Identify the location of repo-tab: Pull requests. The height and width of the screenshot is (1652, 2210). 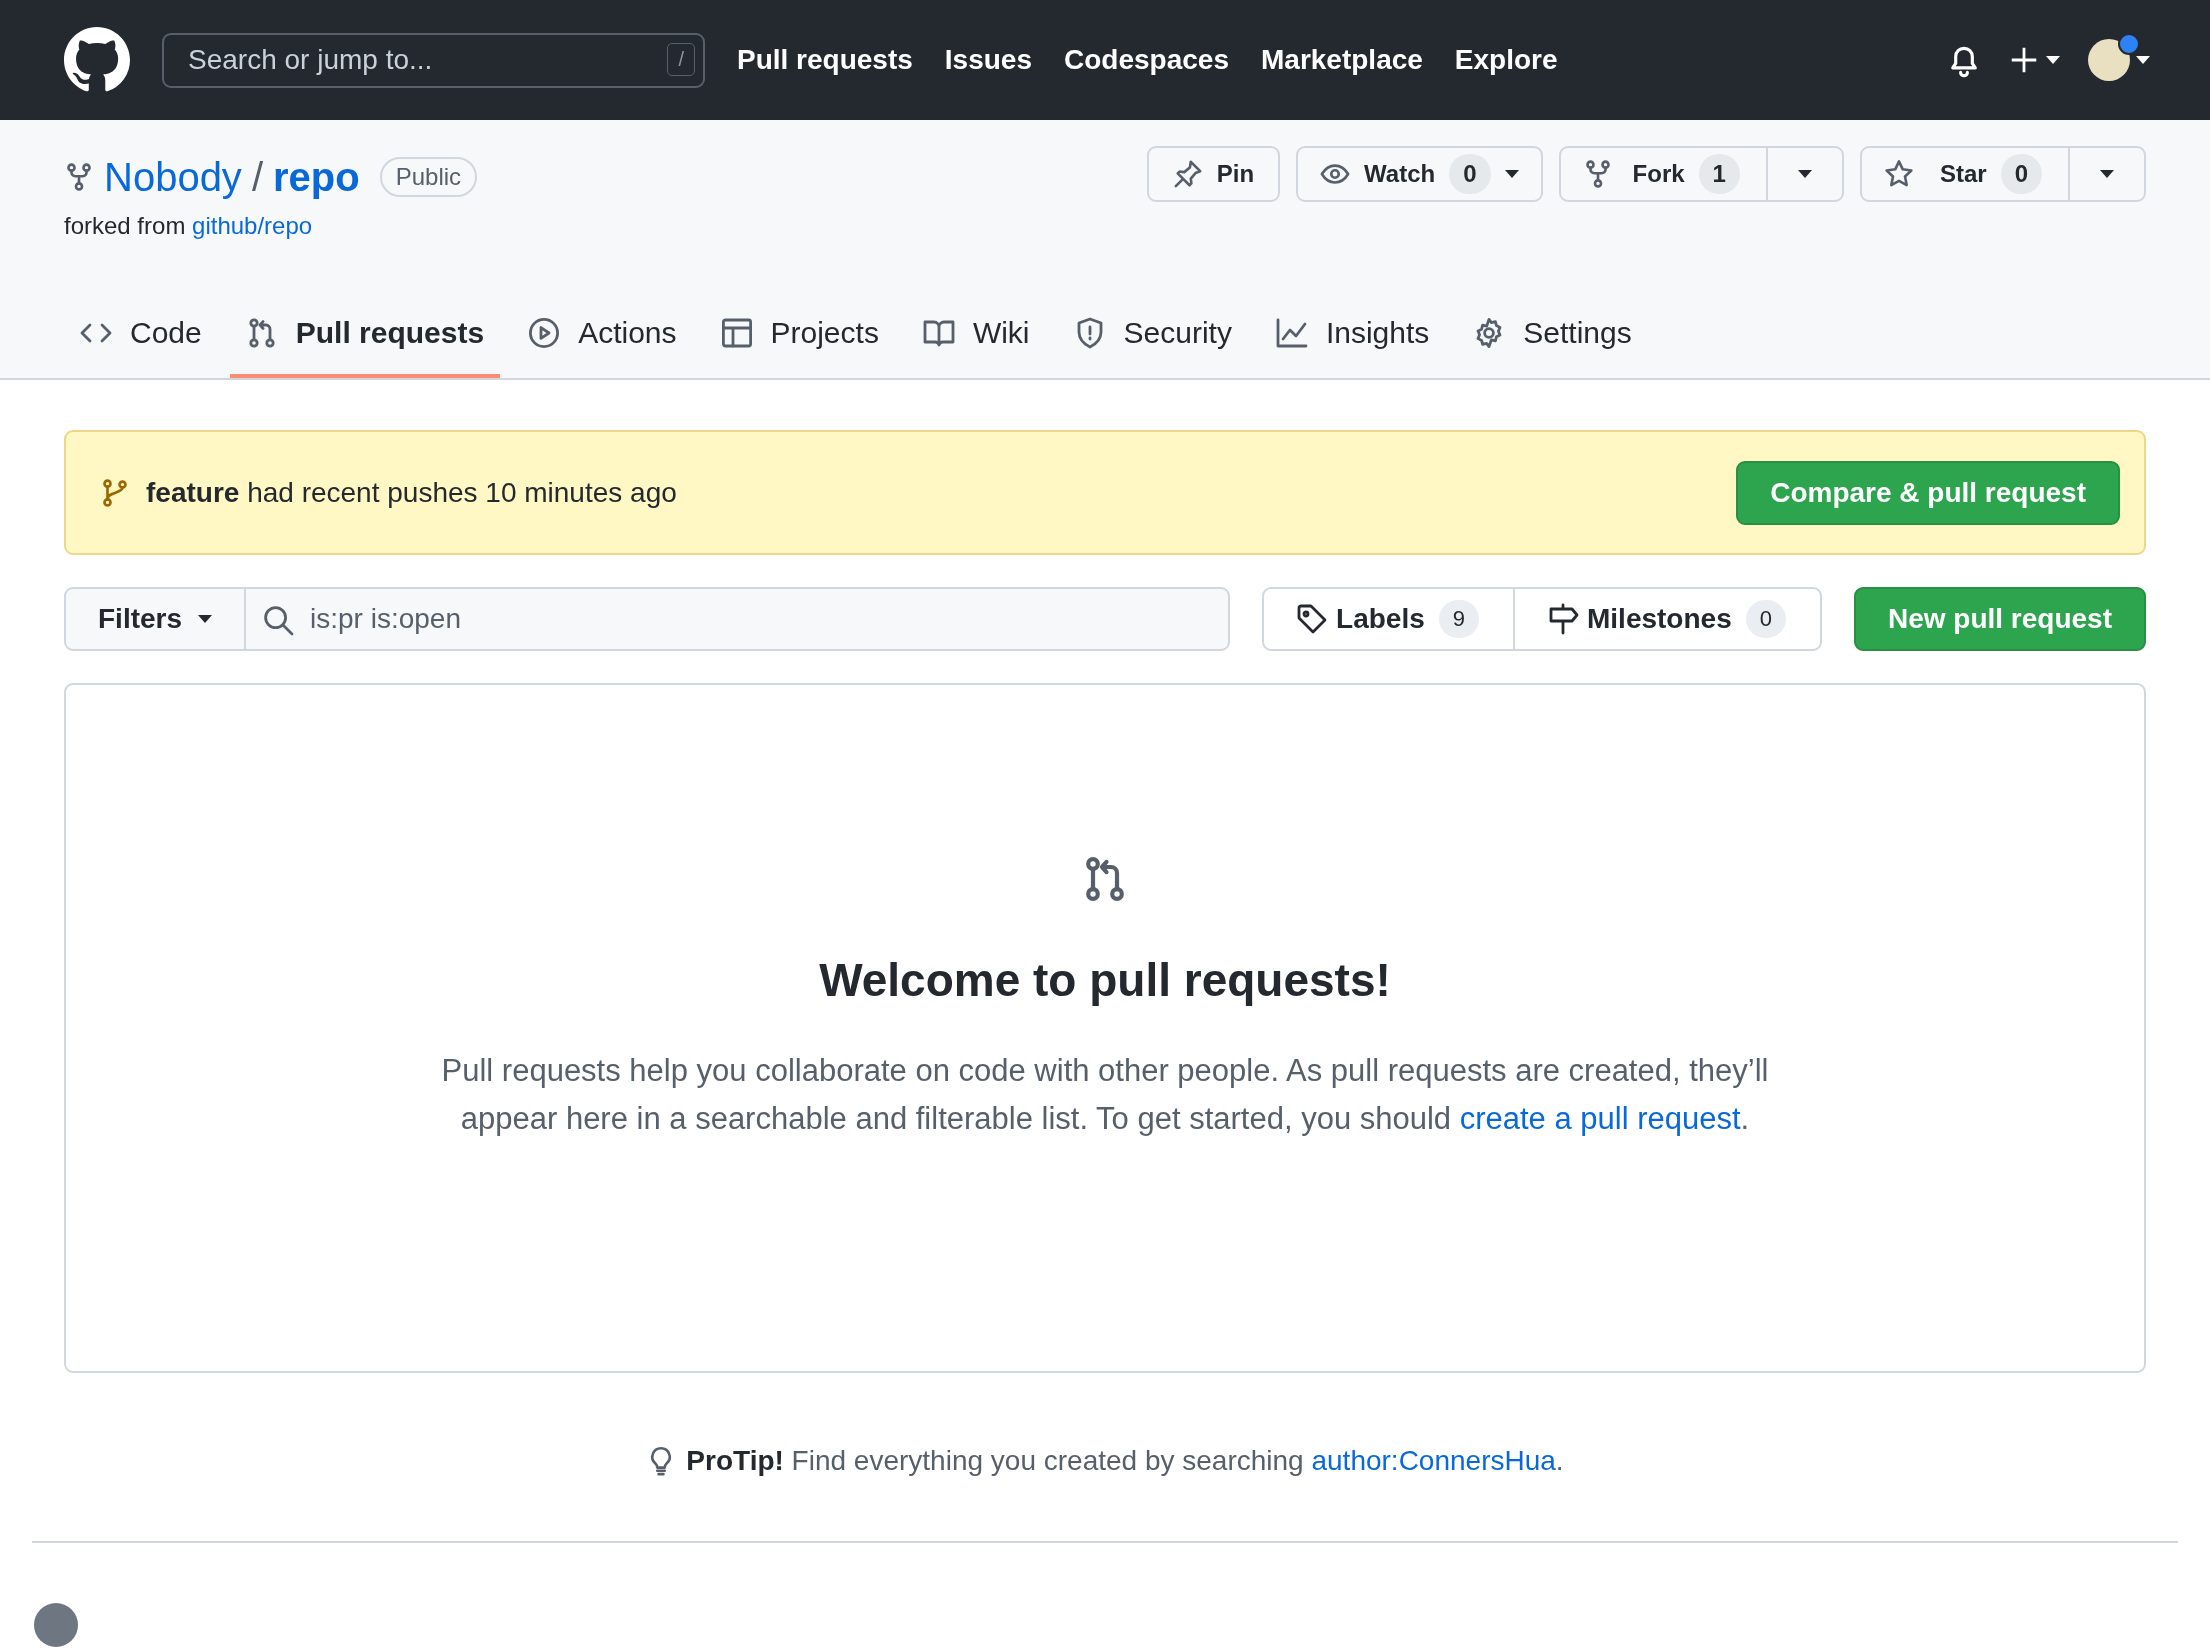
(365, 340).